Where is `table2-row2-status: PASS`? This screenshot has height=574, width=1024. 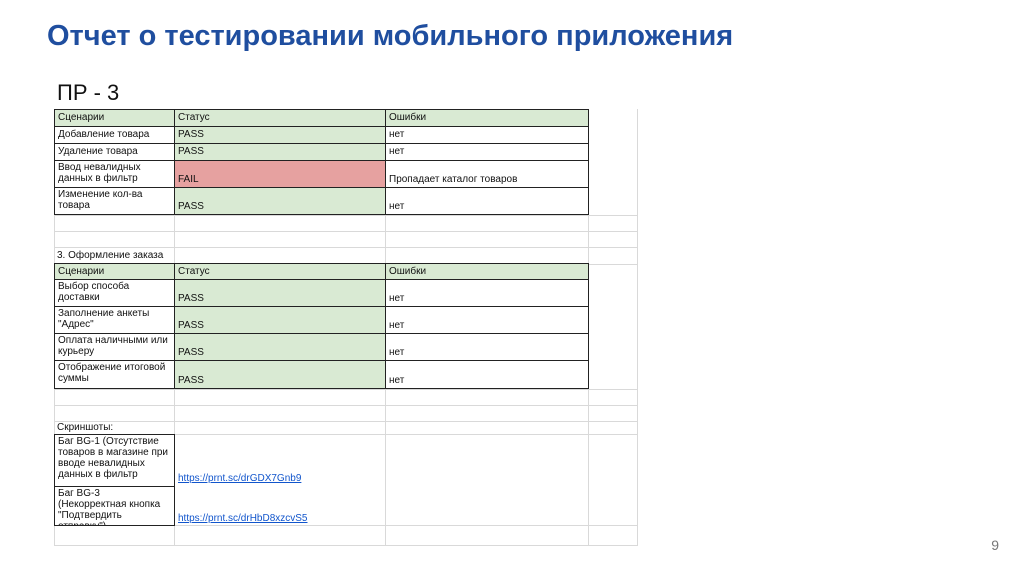
table2-row2-status: PASS is located at coordinates (280, 320).